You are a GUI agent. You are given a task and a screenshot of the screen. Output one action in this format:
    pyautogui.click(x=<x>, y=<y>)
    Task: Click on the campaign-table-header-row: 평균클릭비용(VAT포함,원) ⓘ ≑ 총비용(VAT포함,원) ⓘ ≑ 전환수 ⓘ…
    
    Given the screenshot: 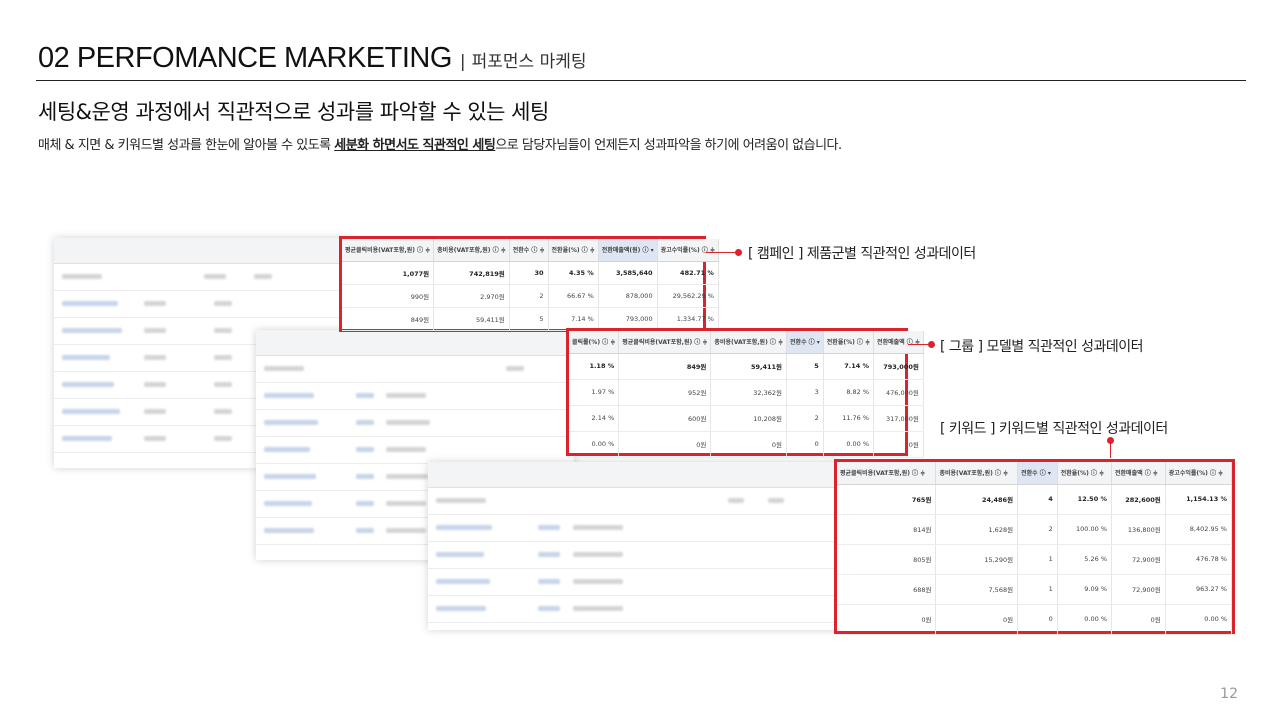 What is the action you would take?
    pyautogui.click(x=530, y=250)
    